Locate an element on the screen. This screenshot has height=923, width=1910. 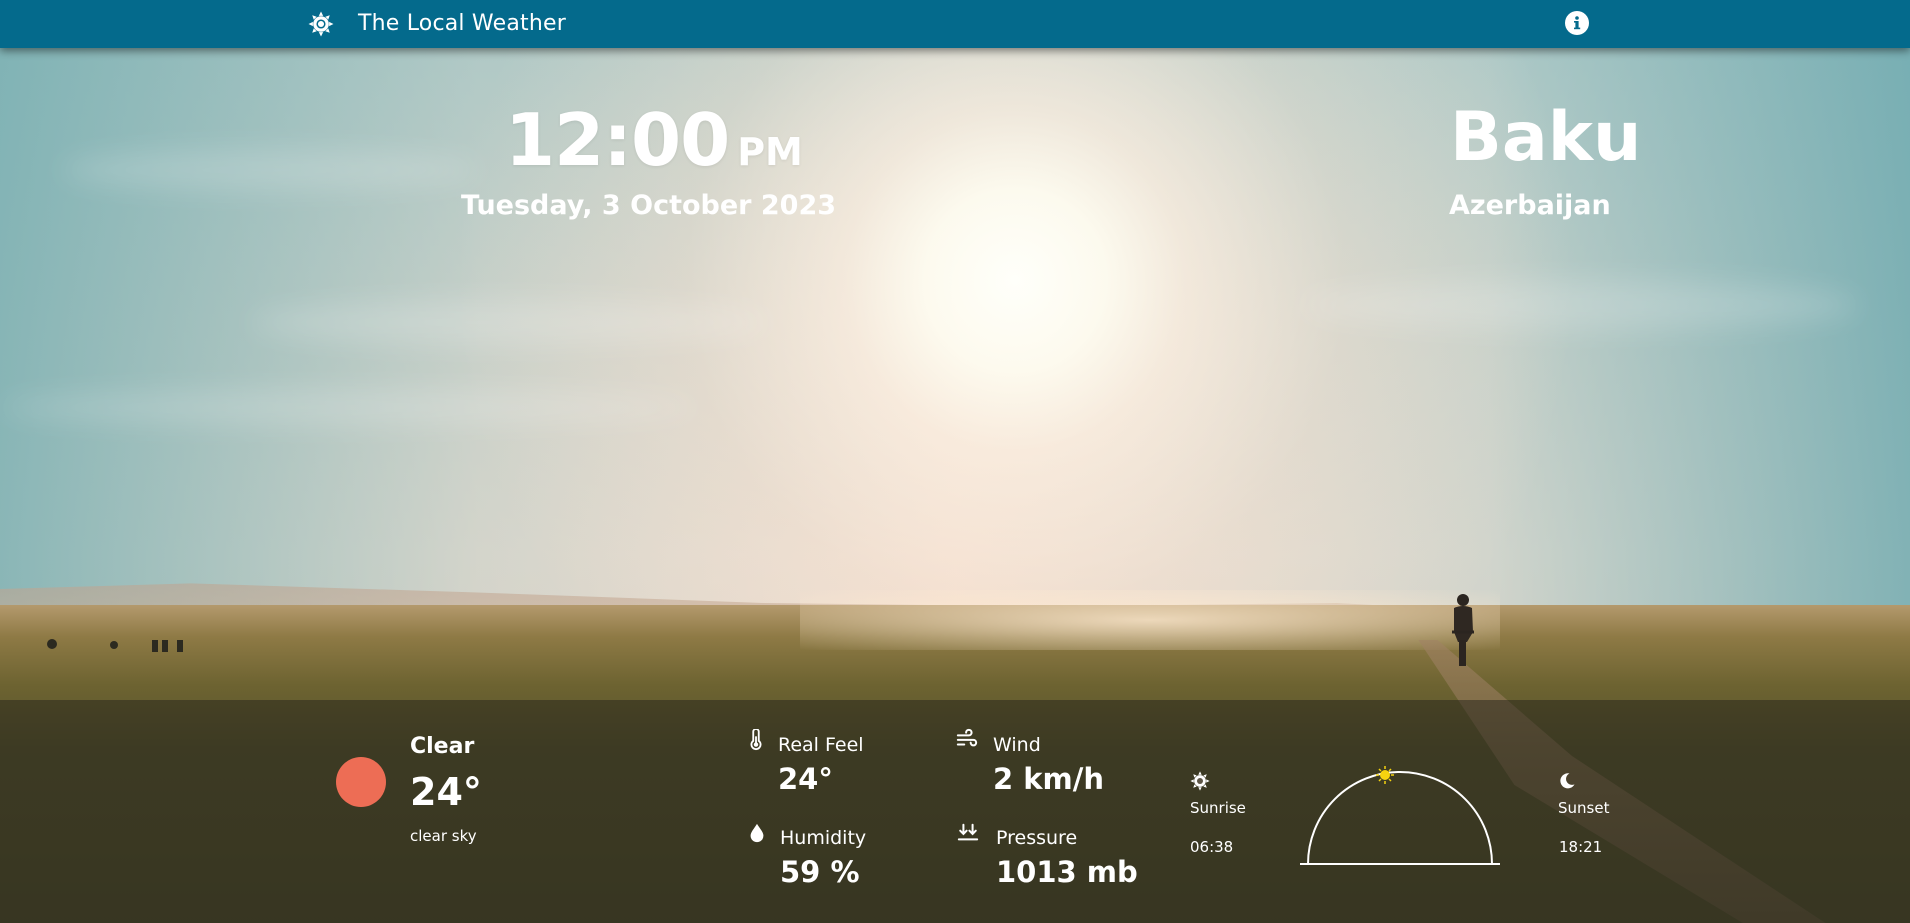
horizon-haze is located at coordinates (1150, 620).